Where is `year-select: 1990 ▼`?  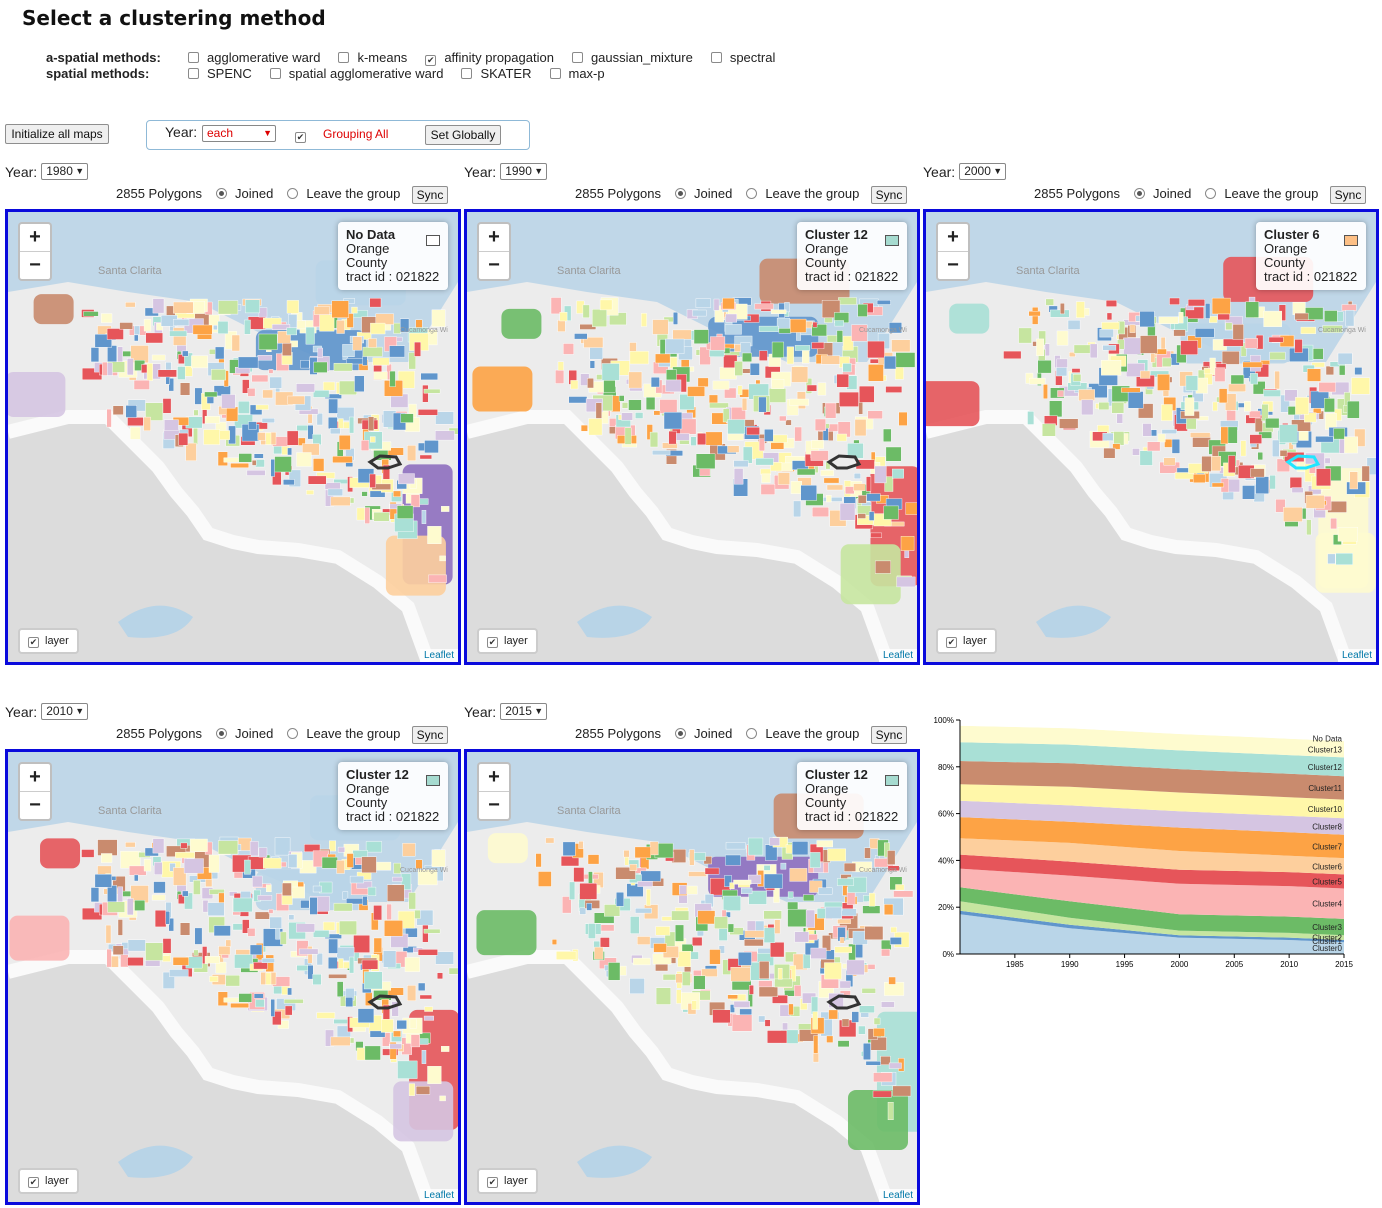
year-select: 1990 ▼ is located at coordinates (524, 171).